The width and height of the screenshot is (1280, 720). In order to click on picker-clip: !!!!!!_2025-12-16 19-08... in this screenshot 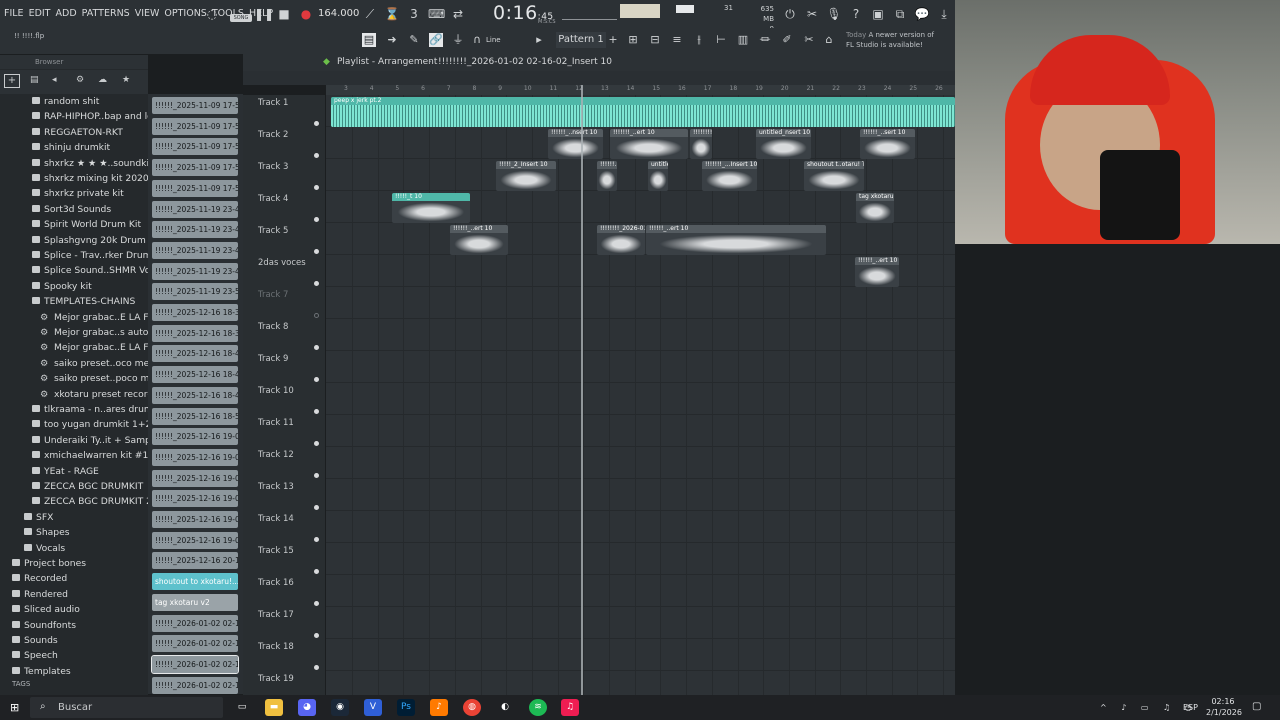, I will do `click(195, 540)`.